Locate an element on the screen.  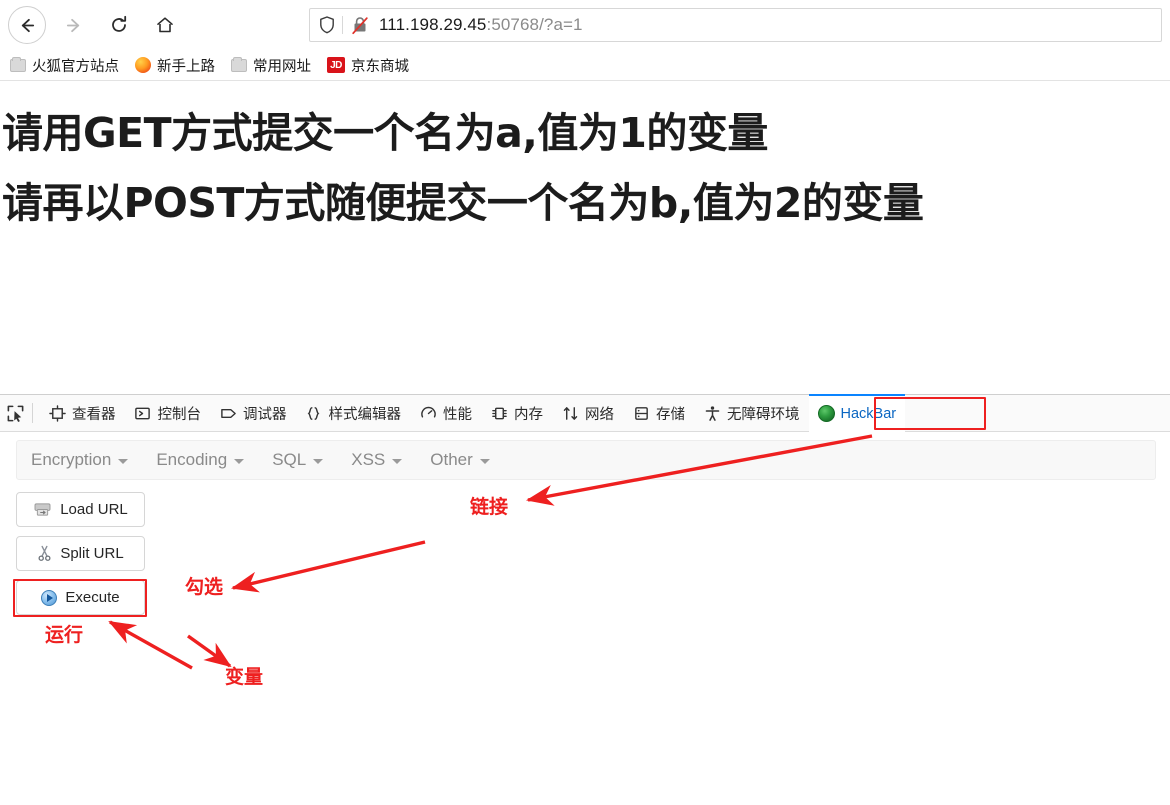
storage-icon is located at coordinates (641, 413).